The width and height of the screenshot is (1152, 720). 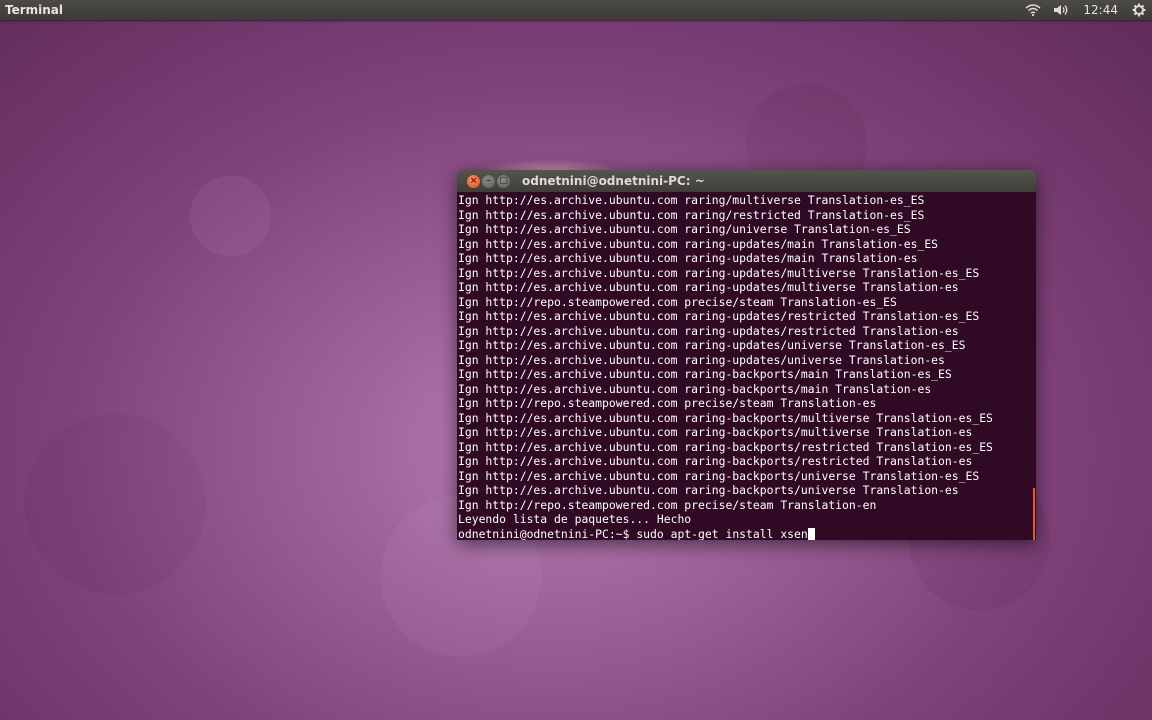 I want to click on indicator-area: 12:44, so click(x=1085, y=10).